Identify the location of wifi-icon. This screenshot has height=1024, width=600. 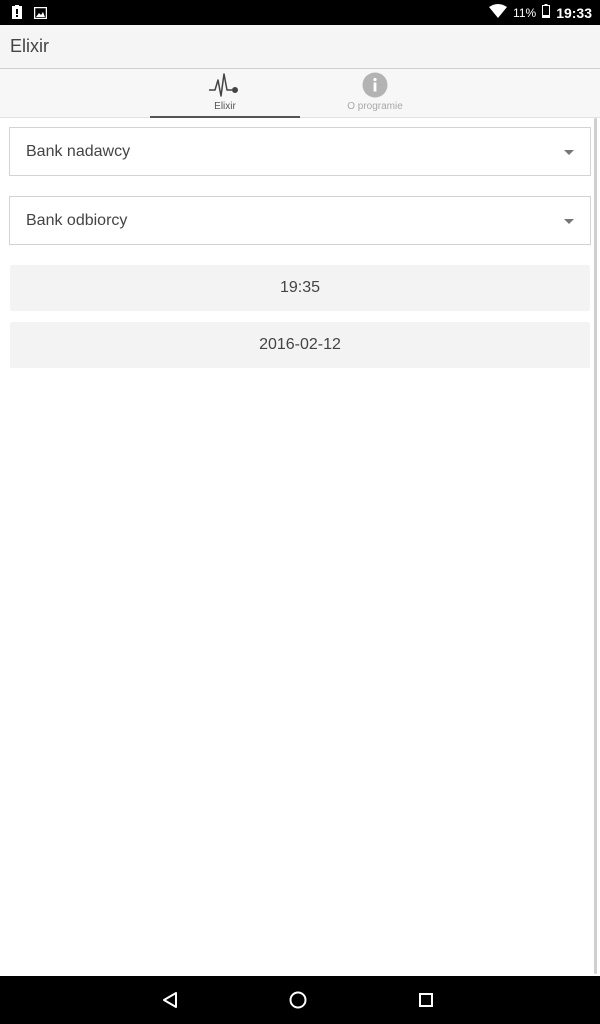
(498, 12).